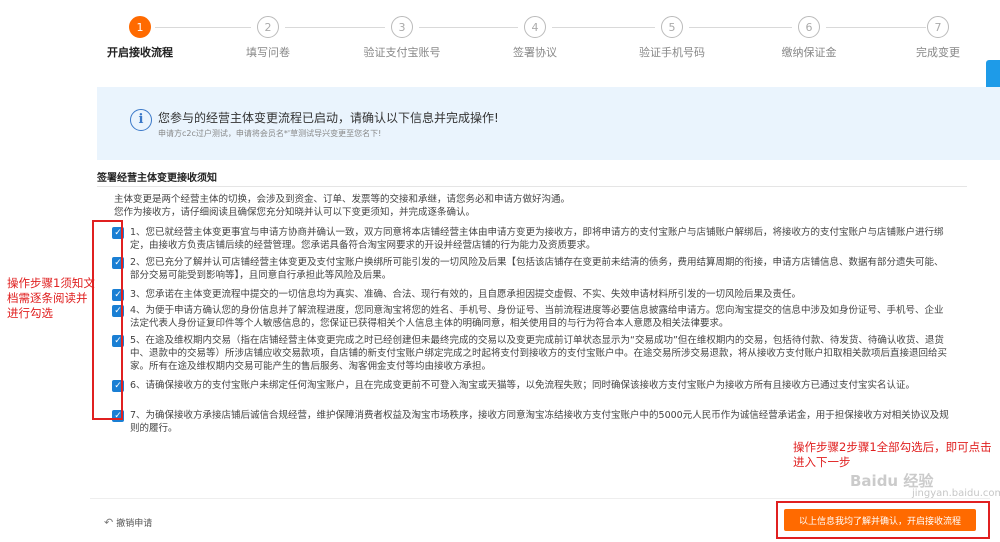  Describe the element at coordinates (268, 52) in the screenshot. I see `step-label: 填写问卷` at that location.